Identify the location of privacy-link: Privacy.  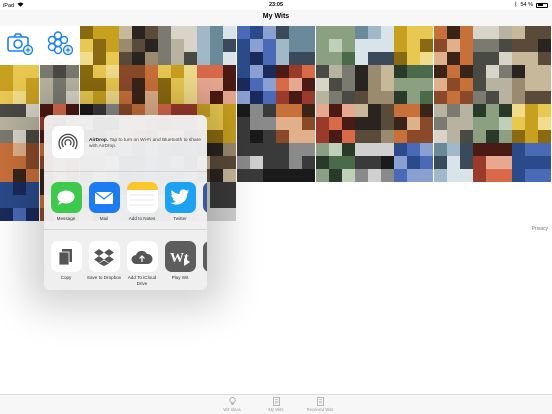
(540, 229).